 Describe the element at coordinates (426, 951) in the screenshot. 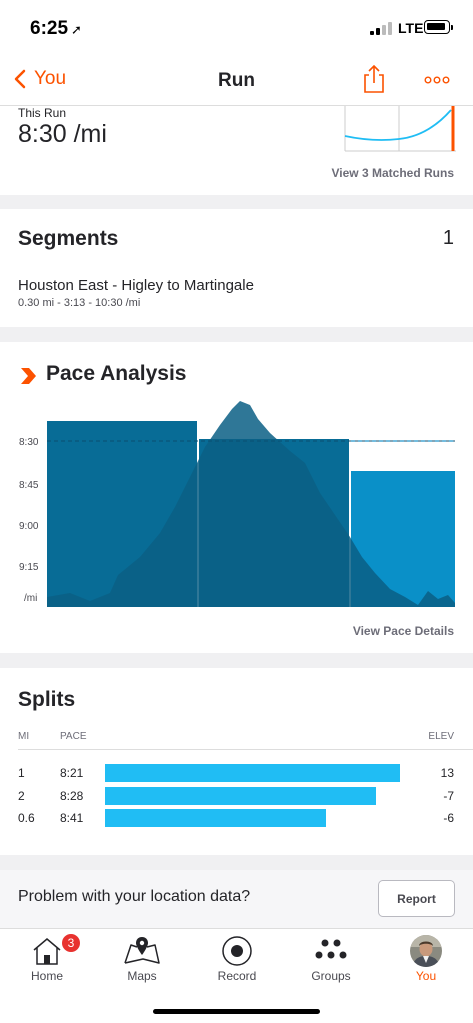

I see `avatar` at that location.